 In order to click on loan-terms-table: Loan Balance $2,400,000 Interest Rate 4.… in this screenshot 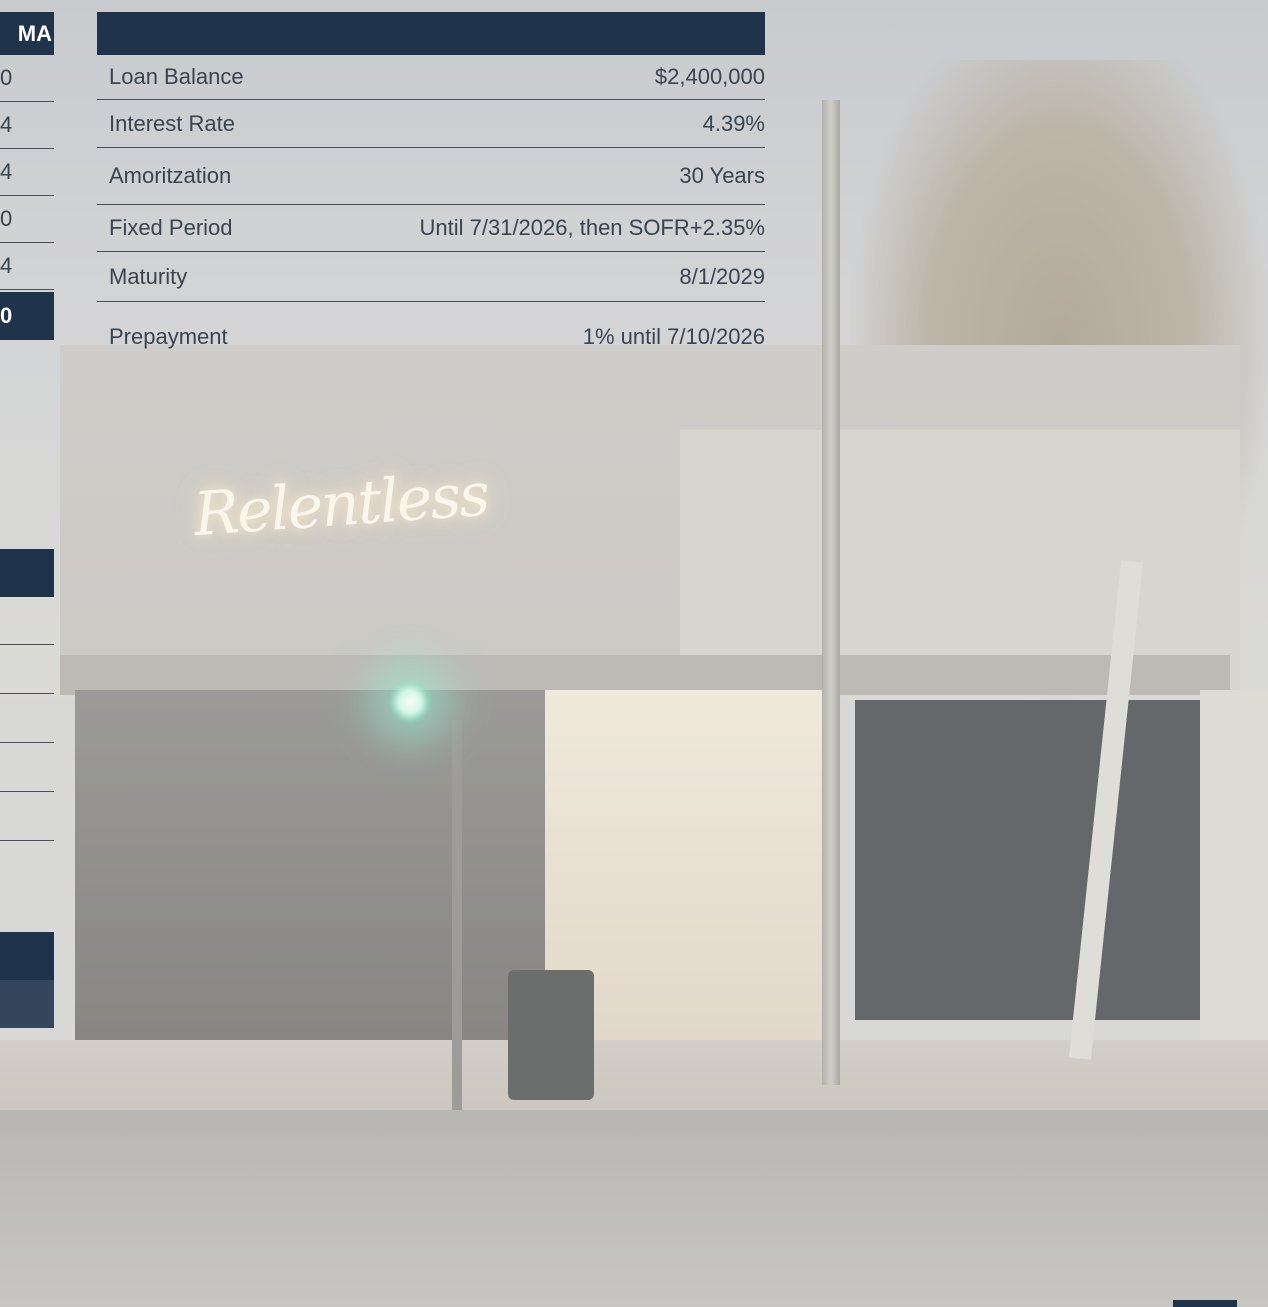, I will do `click(431, 192)`.